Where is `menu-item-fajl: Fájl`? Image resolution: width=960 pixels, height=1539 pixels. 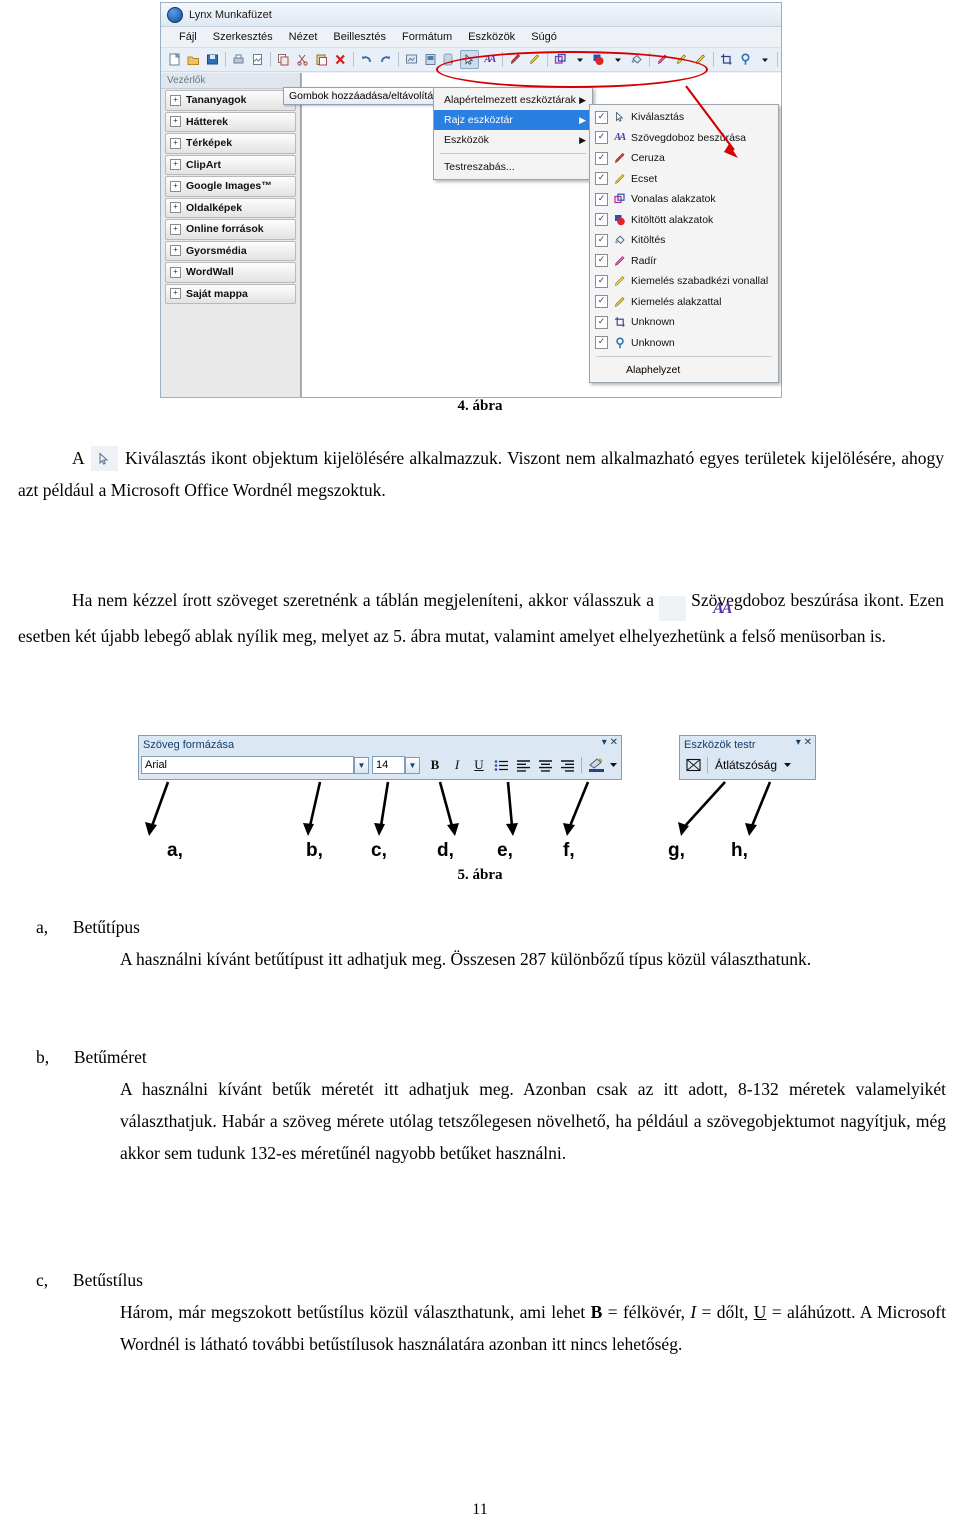 menu-item-fajl: Fájl is located at coordinates (188, 37).